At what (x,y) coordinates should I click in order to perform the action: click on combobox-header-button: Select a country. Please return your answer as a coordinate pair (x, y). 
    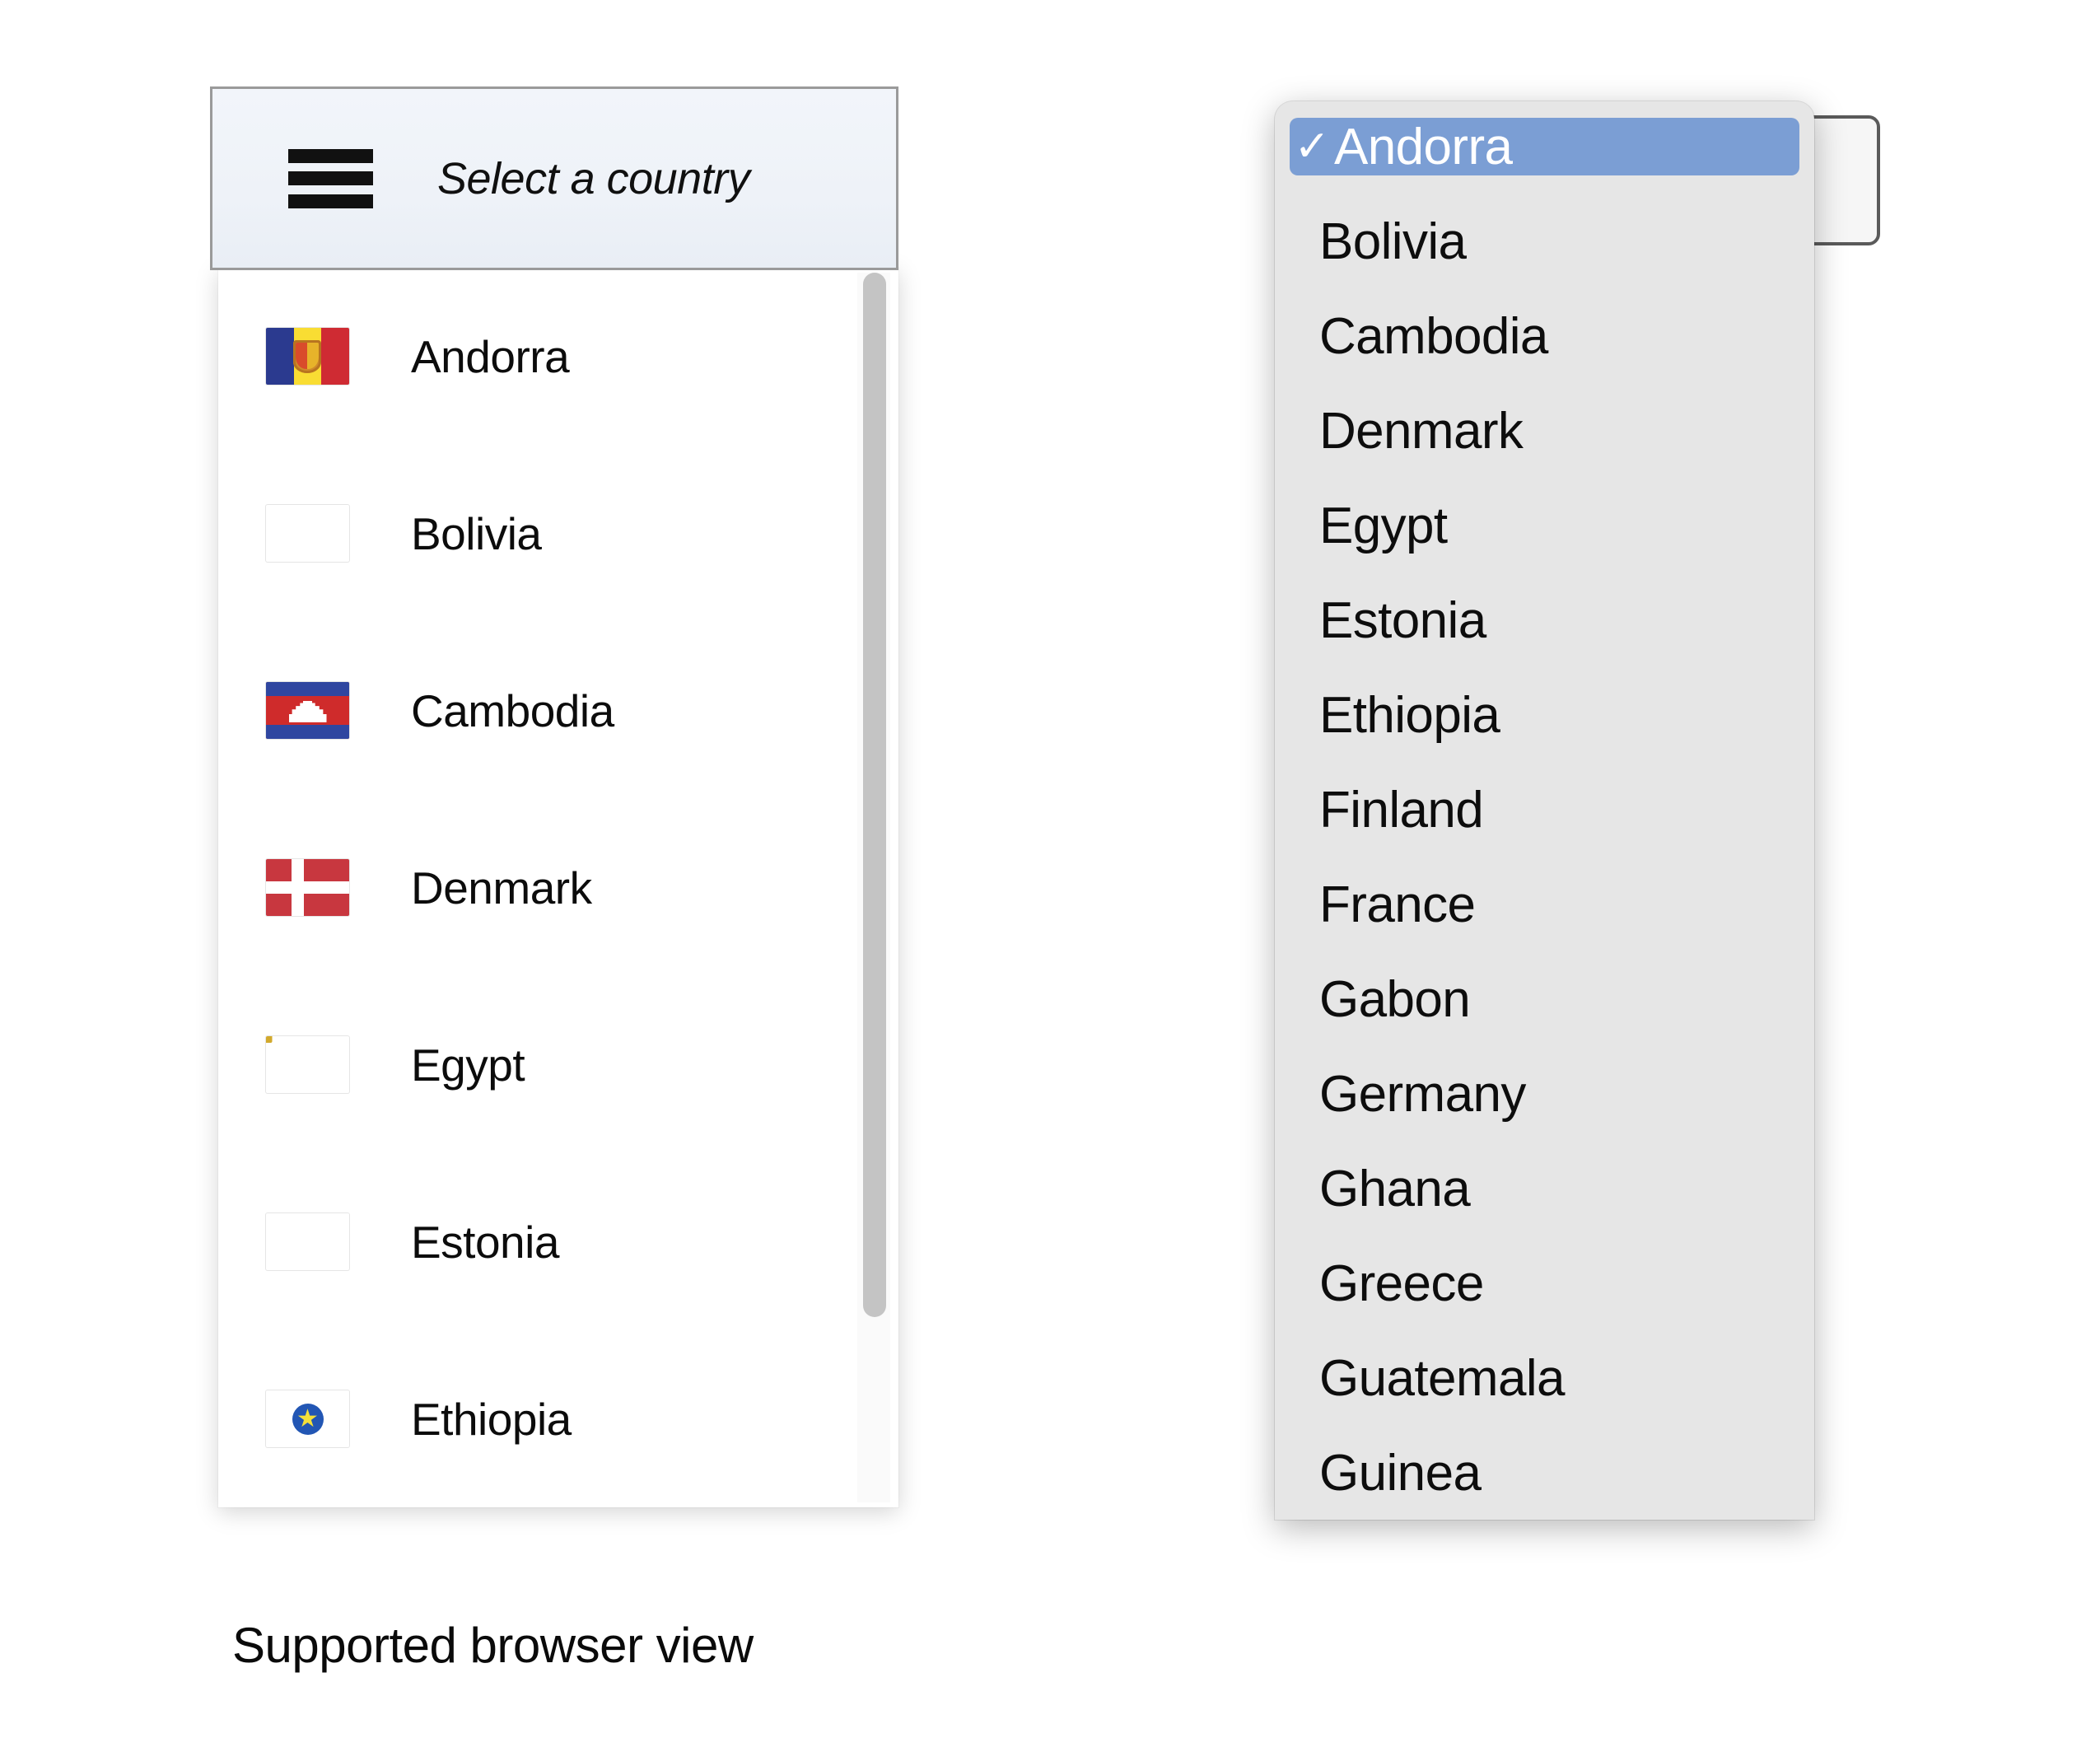
    Looking at the image, I should click on (554, 178).